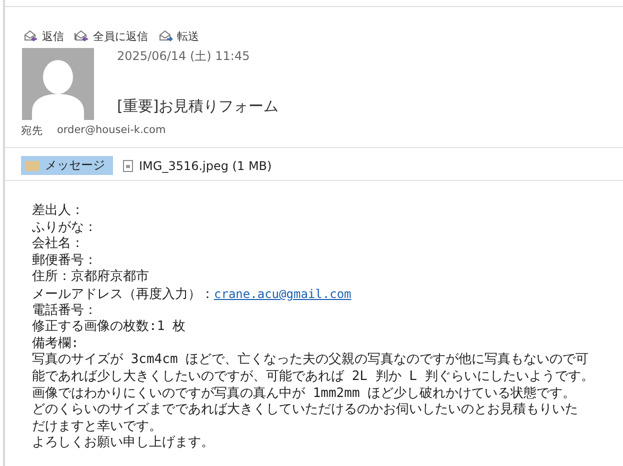 The width and height of the screenshot is (623, 466). I want to click on body-text: どのくらいのサイズまでであれば大きくしていただけるのかお伺いしたいのとお見積もりいた, so click(305, 410).